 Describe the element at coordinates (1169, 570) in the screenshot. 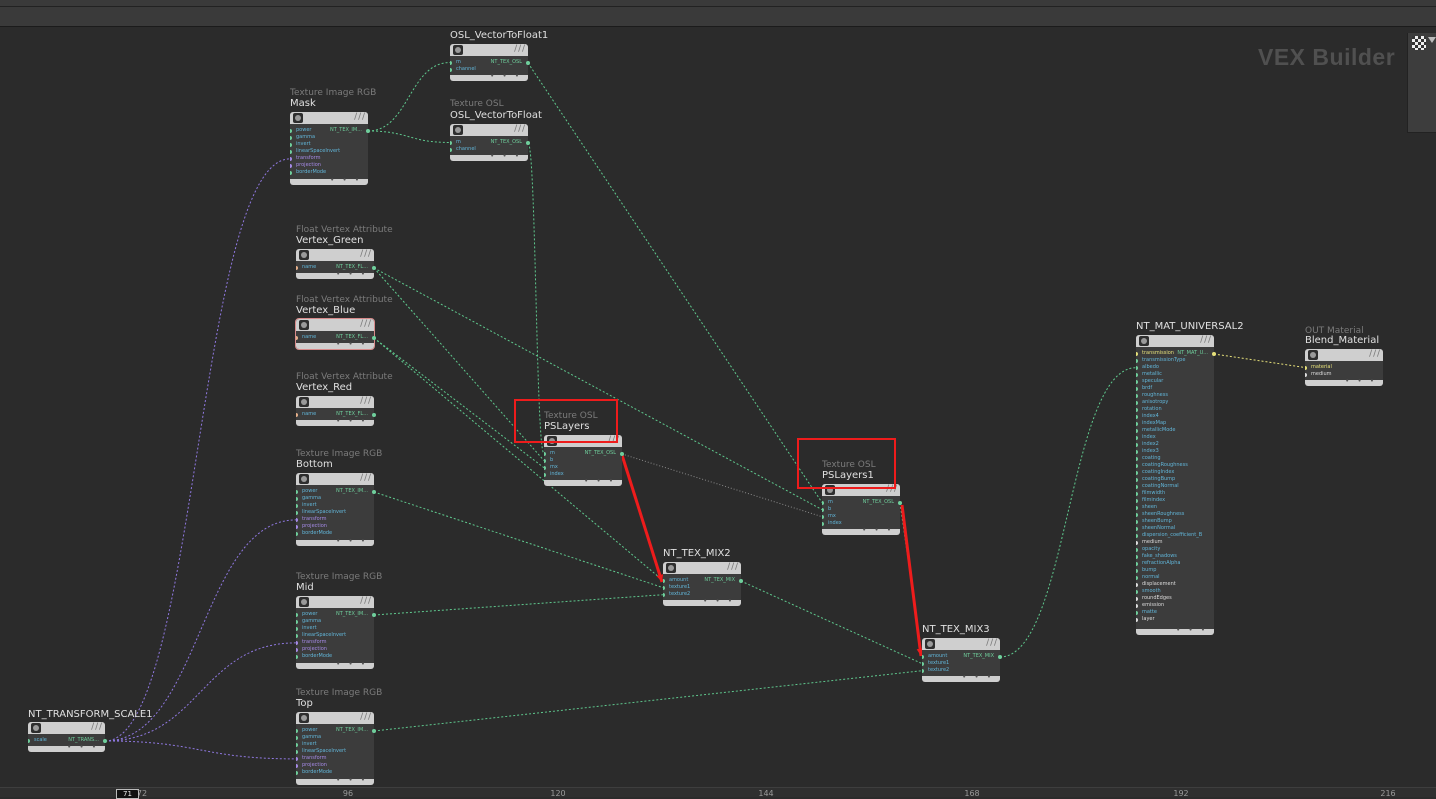

I see `input-connector: bump` at that location.